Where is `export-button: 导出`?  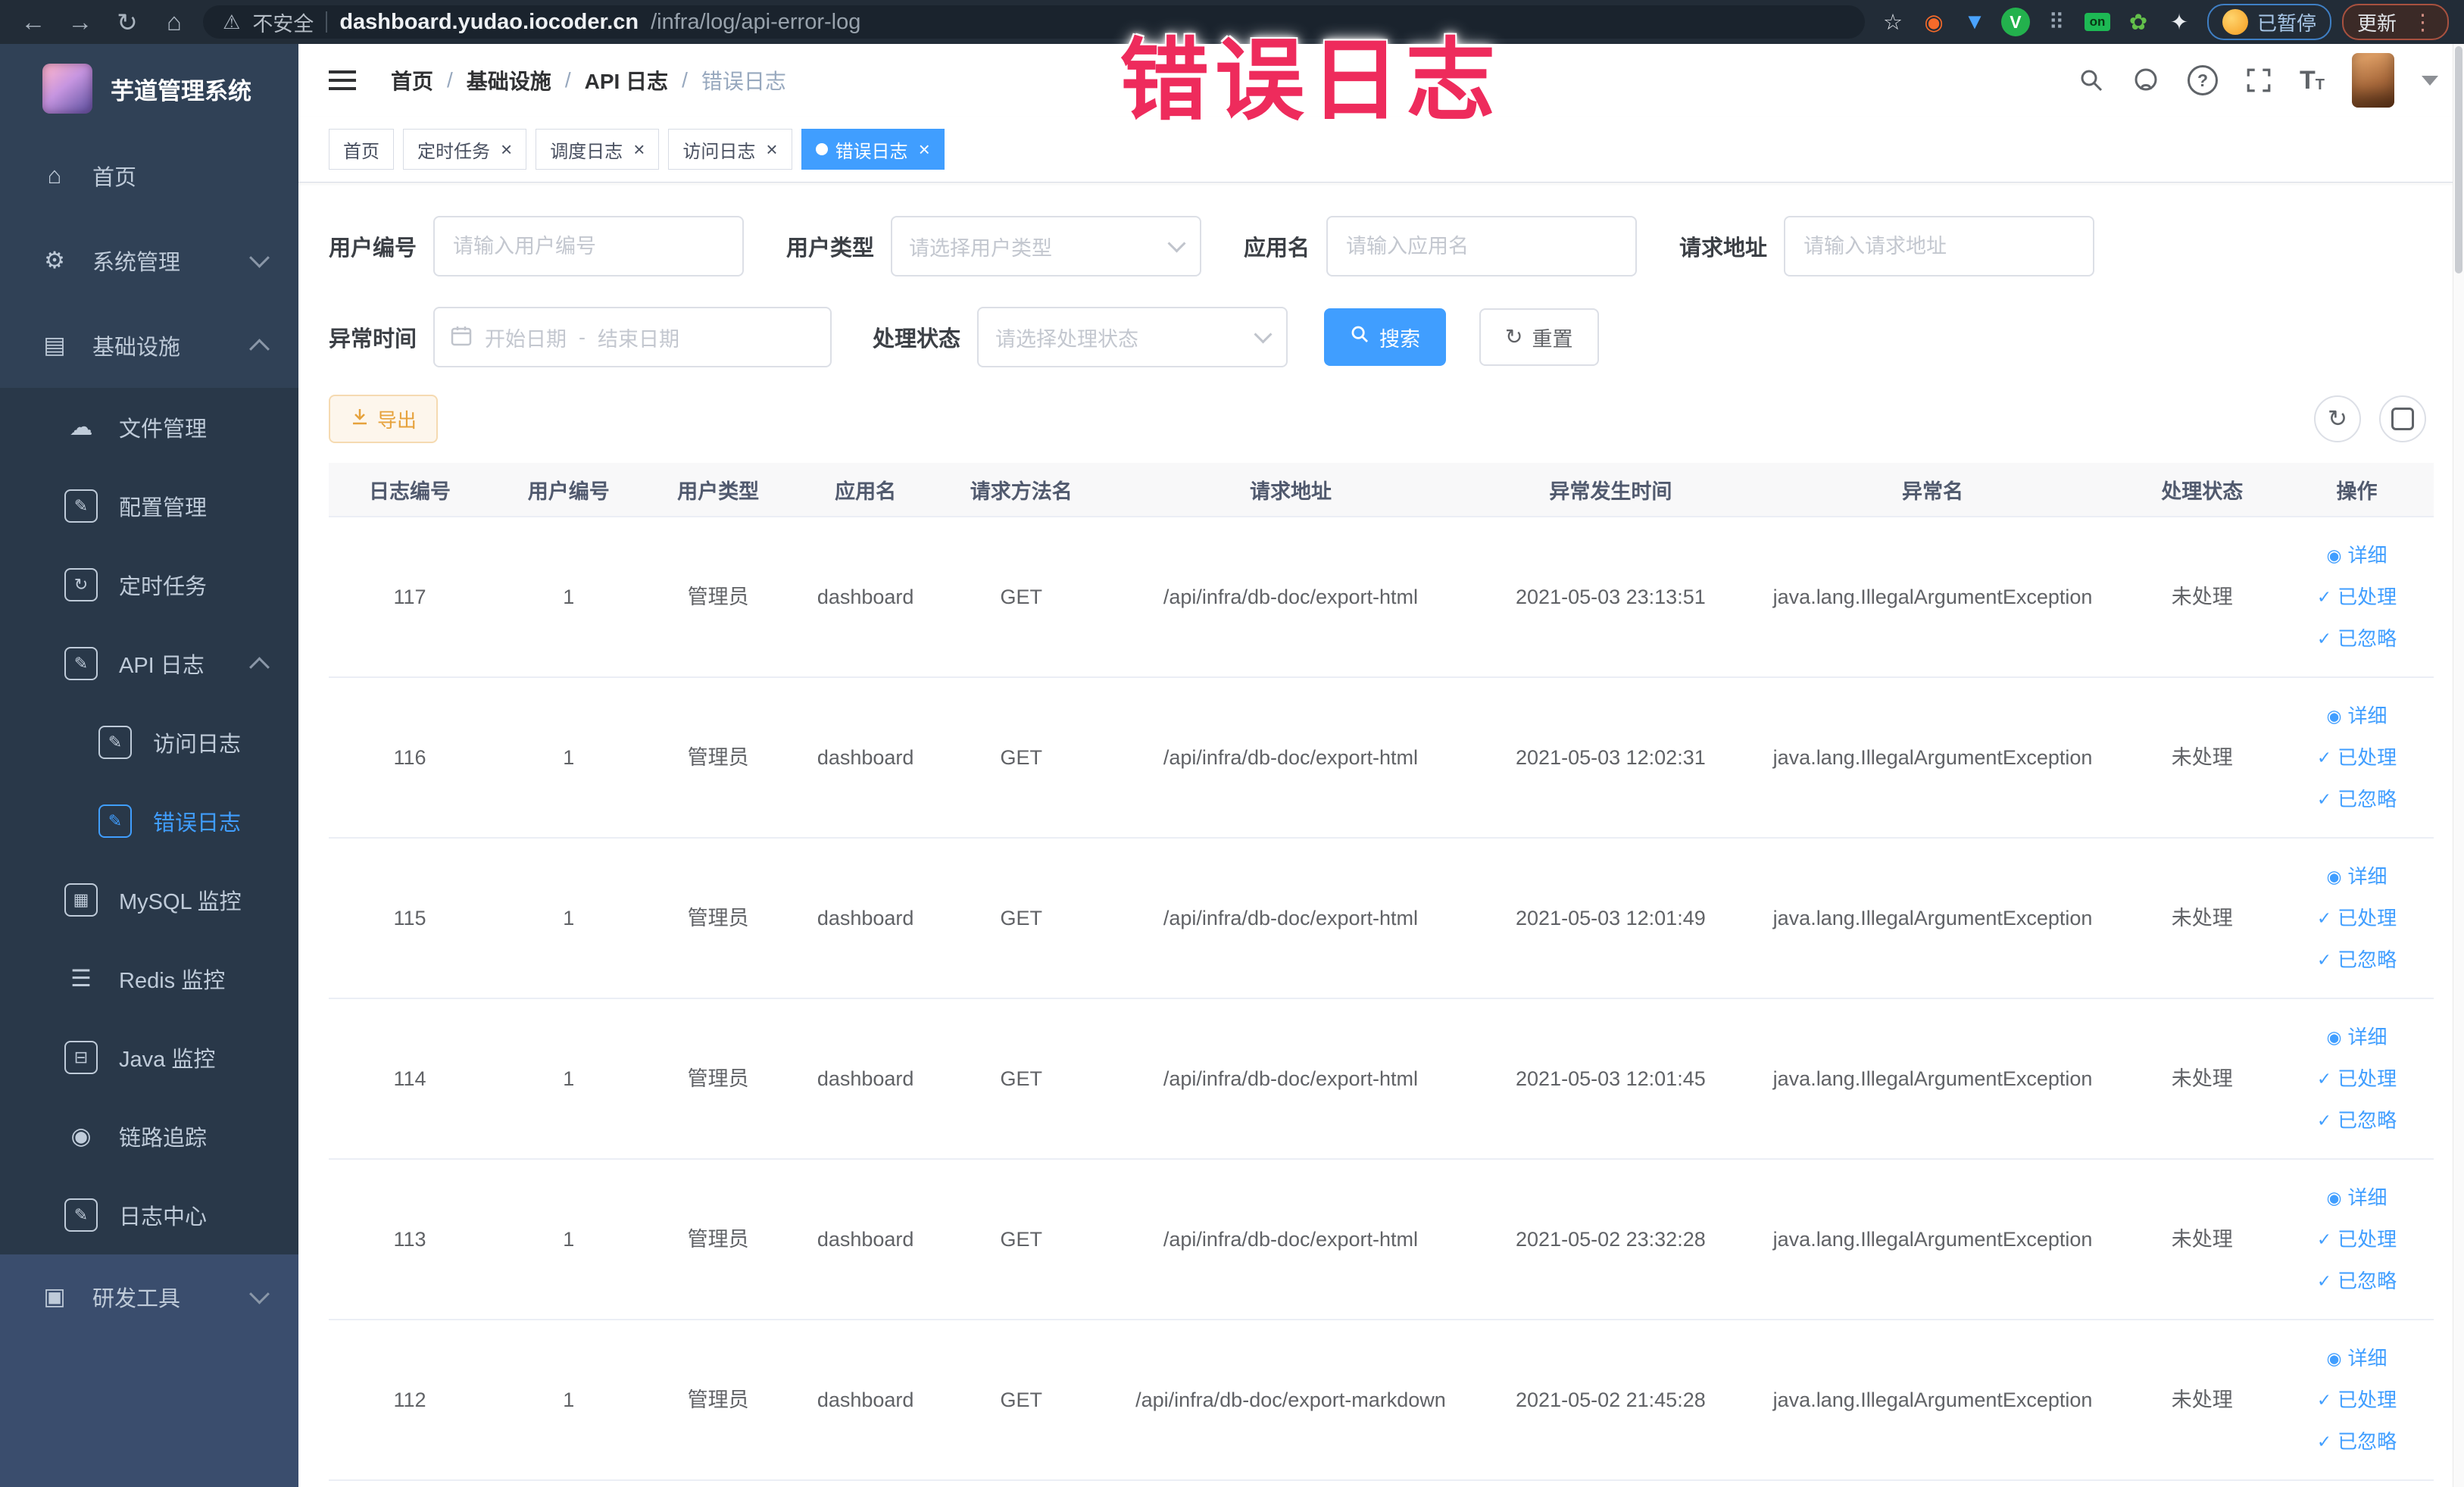
export-button: 导出 is located at coordinates (384, 419).